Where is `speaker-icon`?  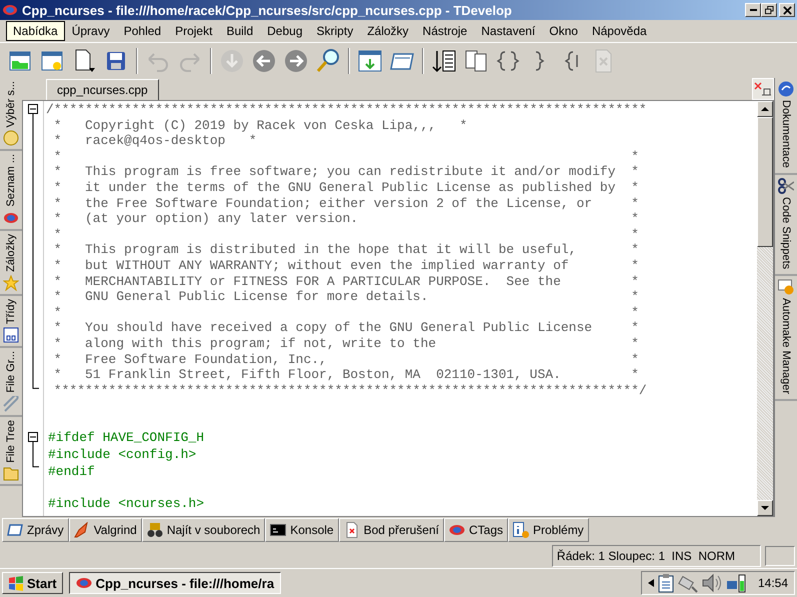 speaker-icon is located at coordinates (712, 583).